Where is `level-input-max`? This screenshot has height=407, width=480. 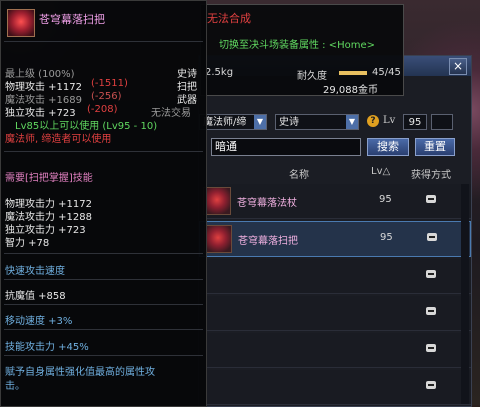 level-input-max is located at coordinates (442, 122).